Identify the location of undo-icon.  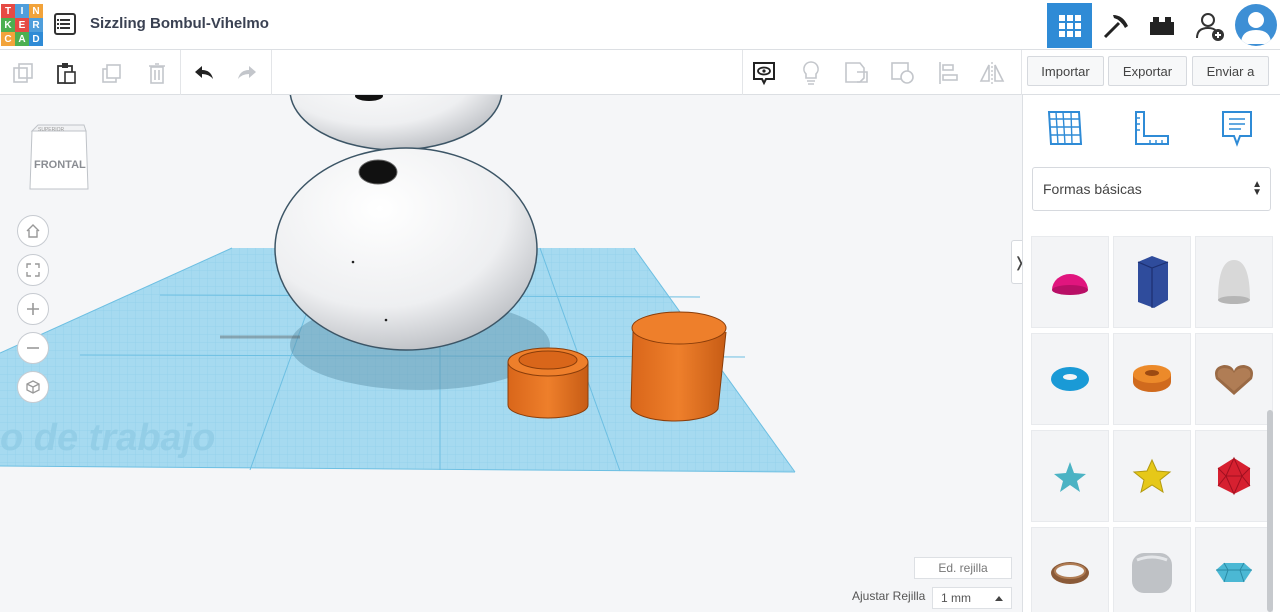
(204, 73).